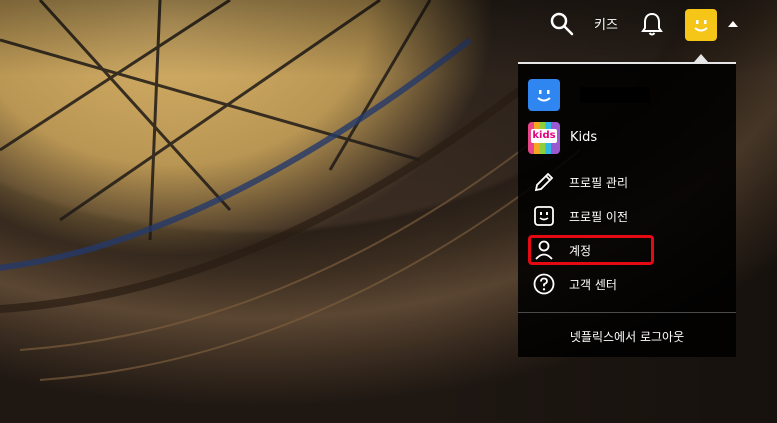 The width and height of the screenshot is (777, 423). What do you see at coordinates (544, 284) in the screenshot?
I see `help-icon` at bounding box center [544, 284].